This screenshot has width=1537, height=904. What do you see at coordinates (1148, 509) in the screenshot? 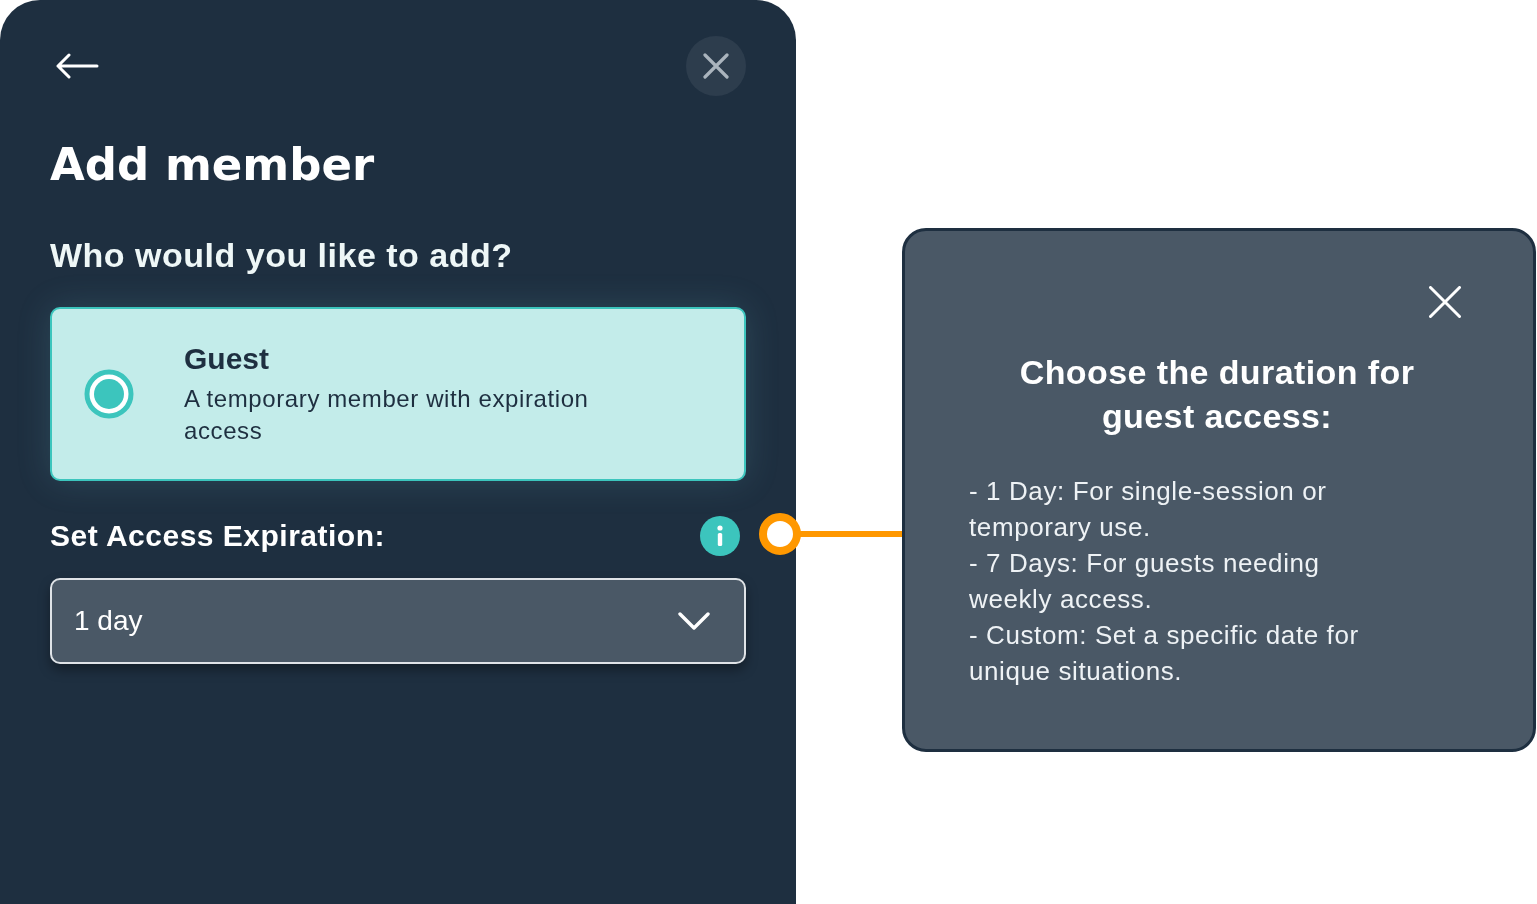
I see `duration-hint: - 1 Day: For single-session or temporary use.` at bounding box center [1148, 509].